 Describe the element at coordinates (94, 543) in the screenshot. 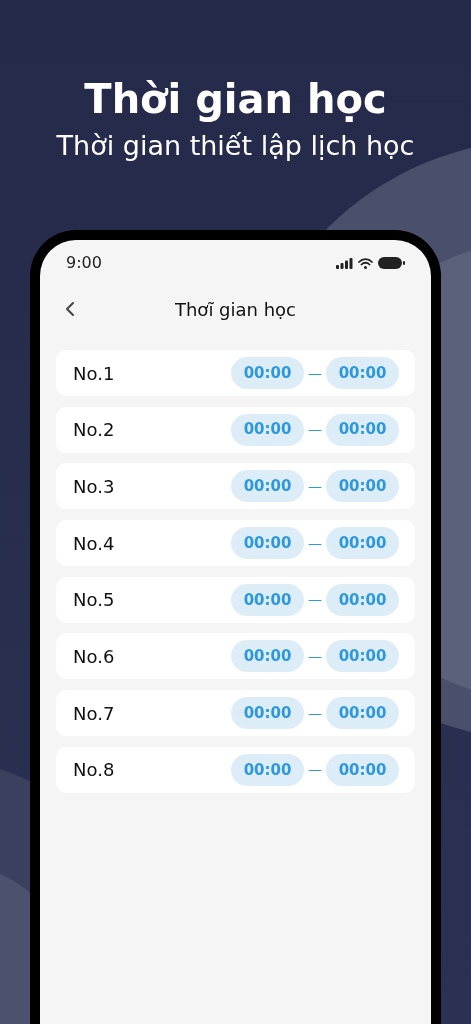

I see `row-label: No.4` at that location.